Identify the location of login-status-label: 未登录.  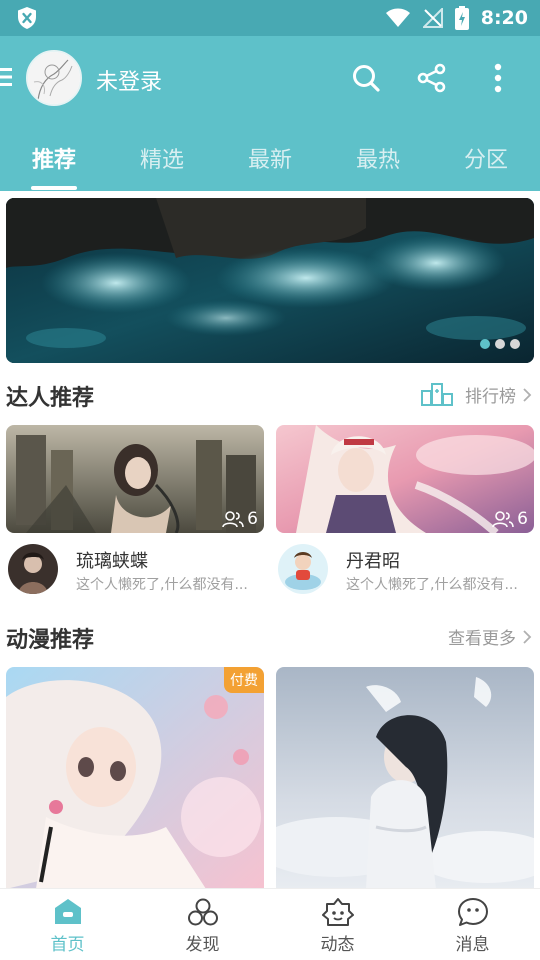
(129, 80).